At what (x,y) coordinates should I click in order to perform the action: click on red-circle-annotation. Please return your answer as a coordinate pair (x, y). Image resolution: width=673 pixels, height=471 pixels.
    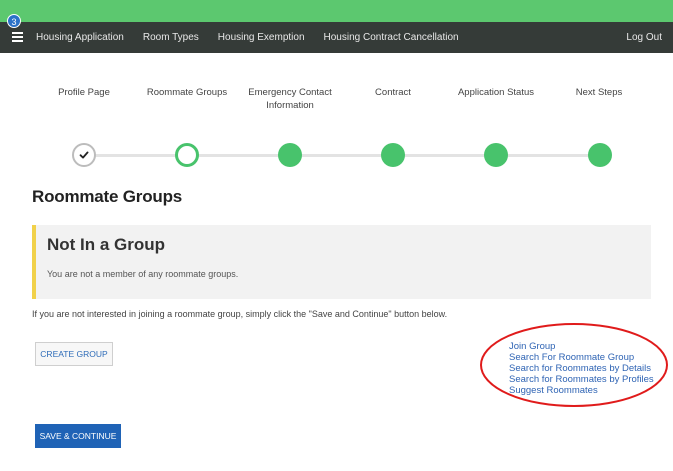
    Looking at the image, I should click on (574, 365).